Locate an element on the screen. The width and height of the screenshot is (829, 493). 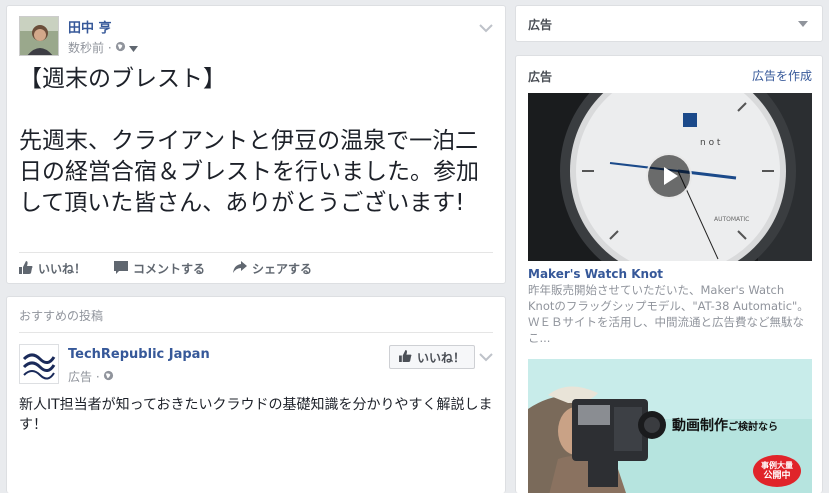
avatar is located at coordinates (39, 36).